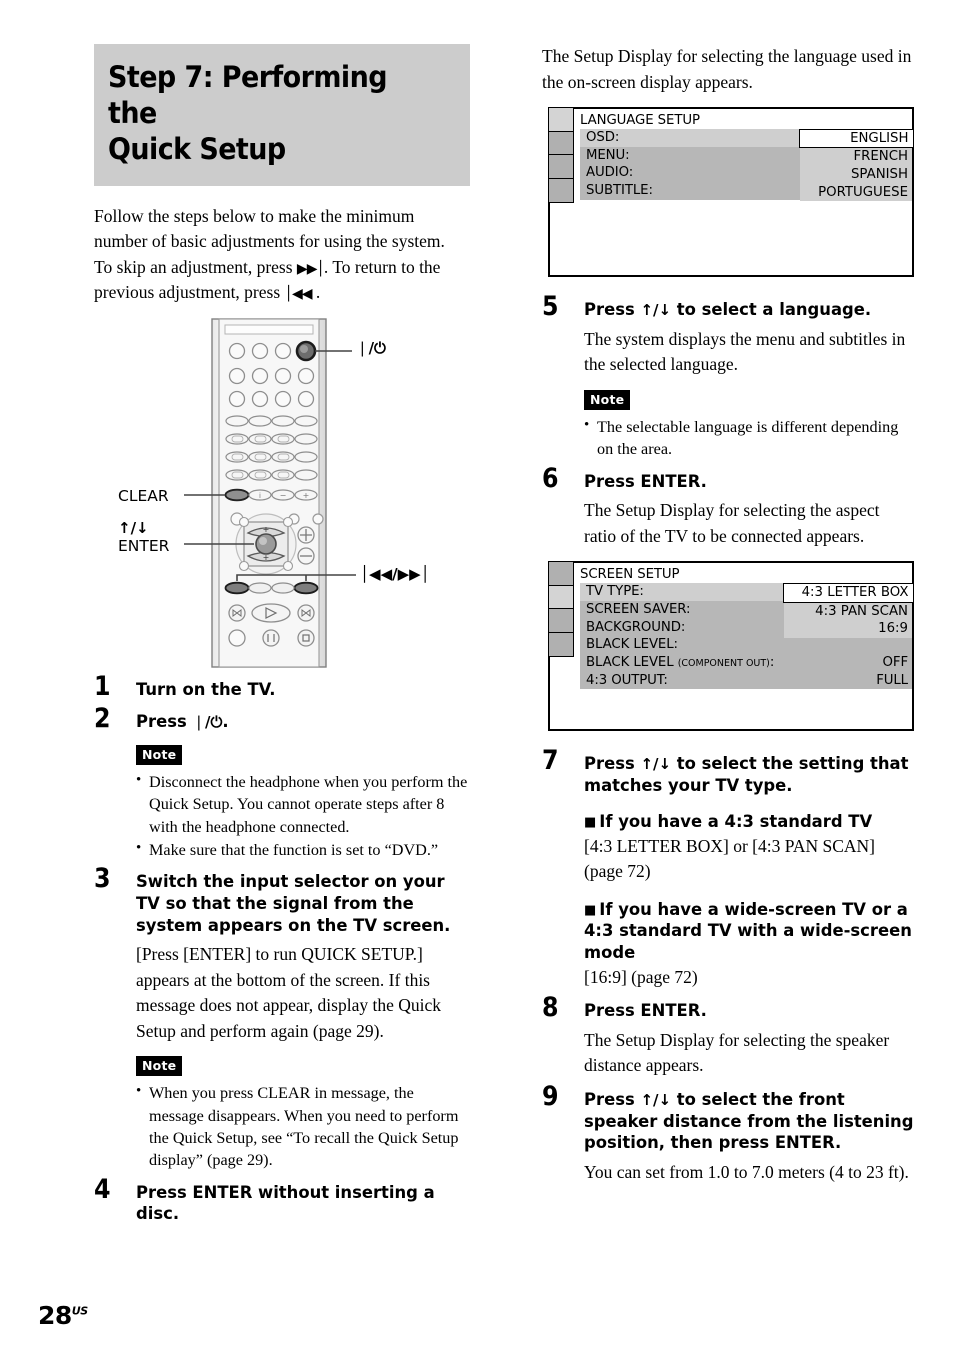 This screenshot has height=1352, width=954. I want to click on screen-dropdown-list: 4:3 LETTER BOX 4:3 PAN SCAN 16:9, so click(848, 610).